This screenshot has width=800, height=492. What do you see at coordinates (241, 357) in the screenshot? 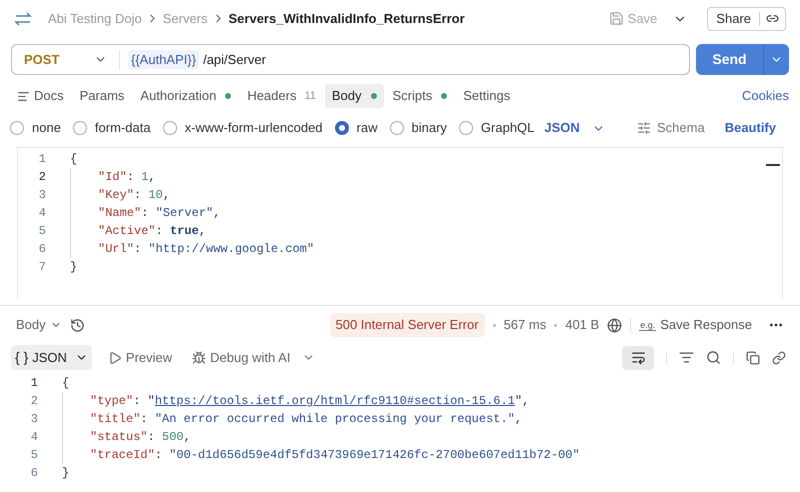
I see `response-tool-button: Debug with AI` at bounding box center [241, 357].